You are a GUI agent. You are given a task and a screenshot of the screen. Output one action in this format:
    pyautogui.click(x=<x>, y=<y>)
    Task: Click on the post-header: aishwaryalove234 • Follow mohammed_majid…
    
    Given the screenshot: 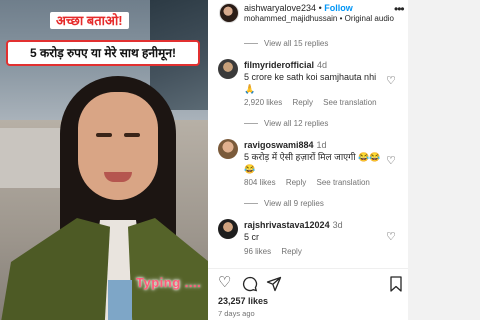 What is the action you would take?
    pyautogui.click(x=308, y=13)
    